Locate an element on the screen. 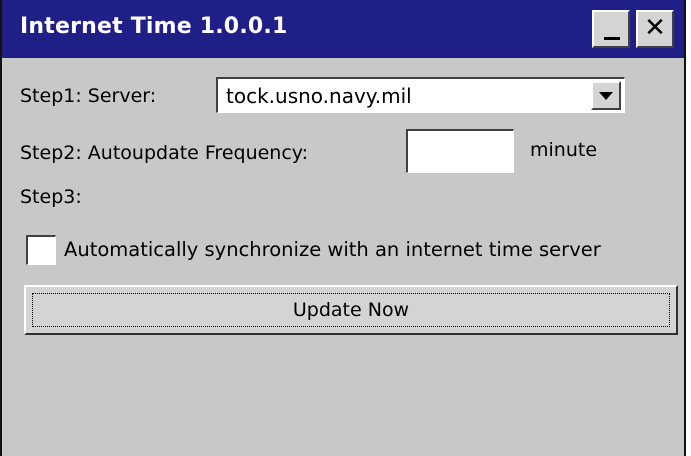 The width and height of the screenshot is (691, 456). minimize-button is located at coordinates (611, 29).